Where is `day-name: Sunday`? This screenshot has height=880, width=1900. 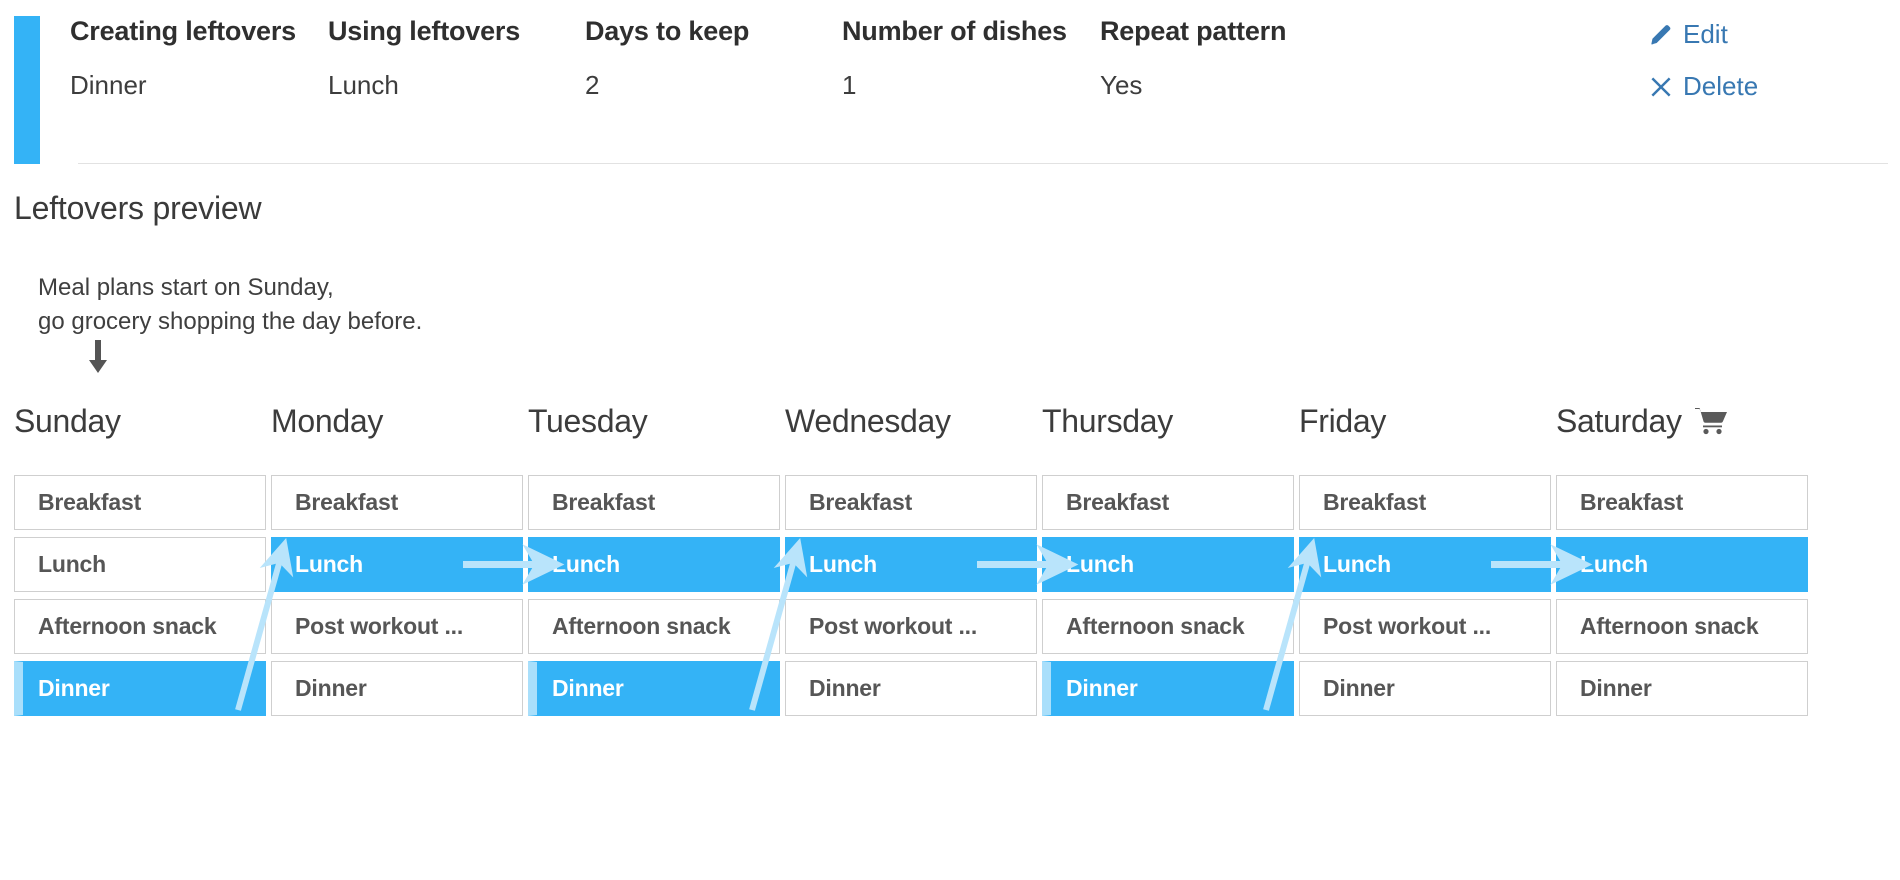 day-name: Sunday is located at coordinates (67, 420).